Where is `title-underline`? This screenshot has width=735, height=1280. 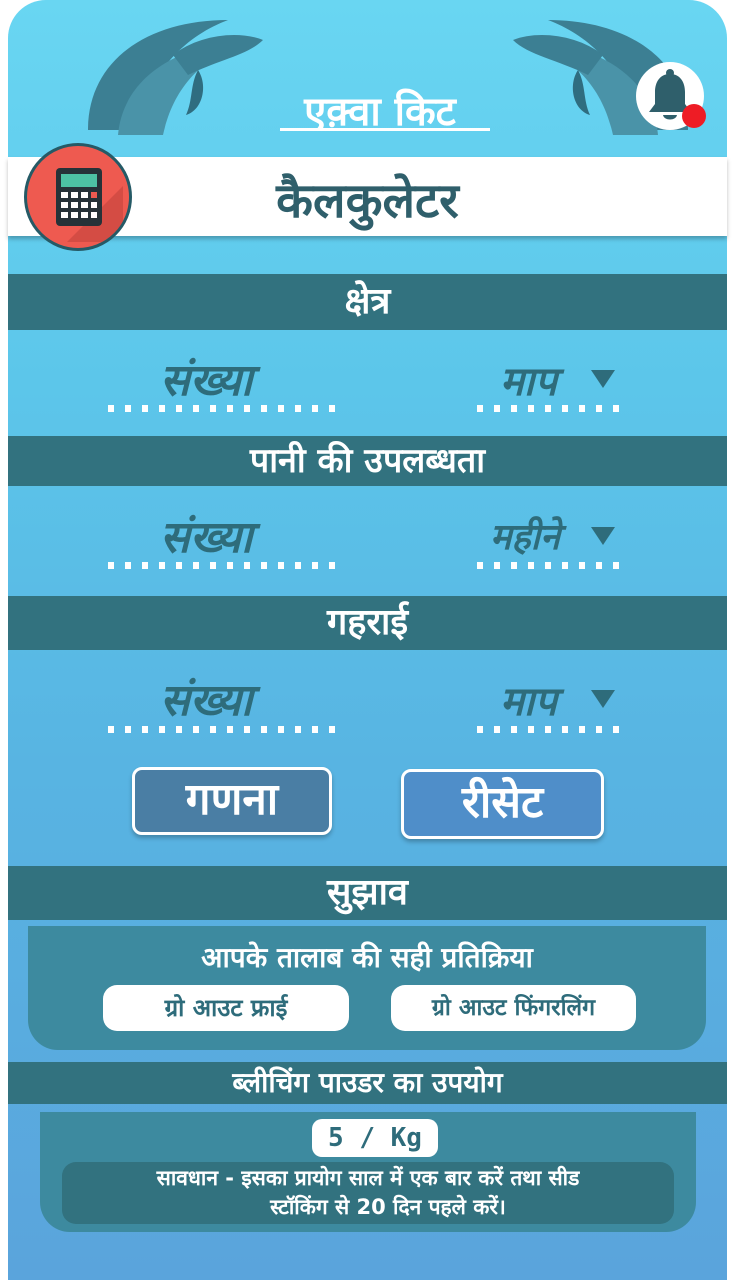
title-underline is located at coordinates (385, 129).